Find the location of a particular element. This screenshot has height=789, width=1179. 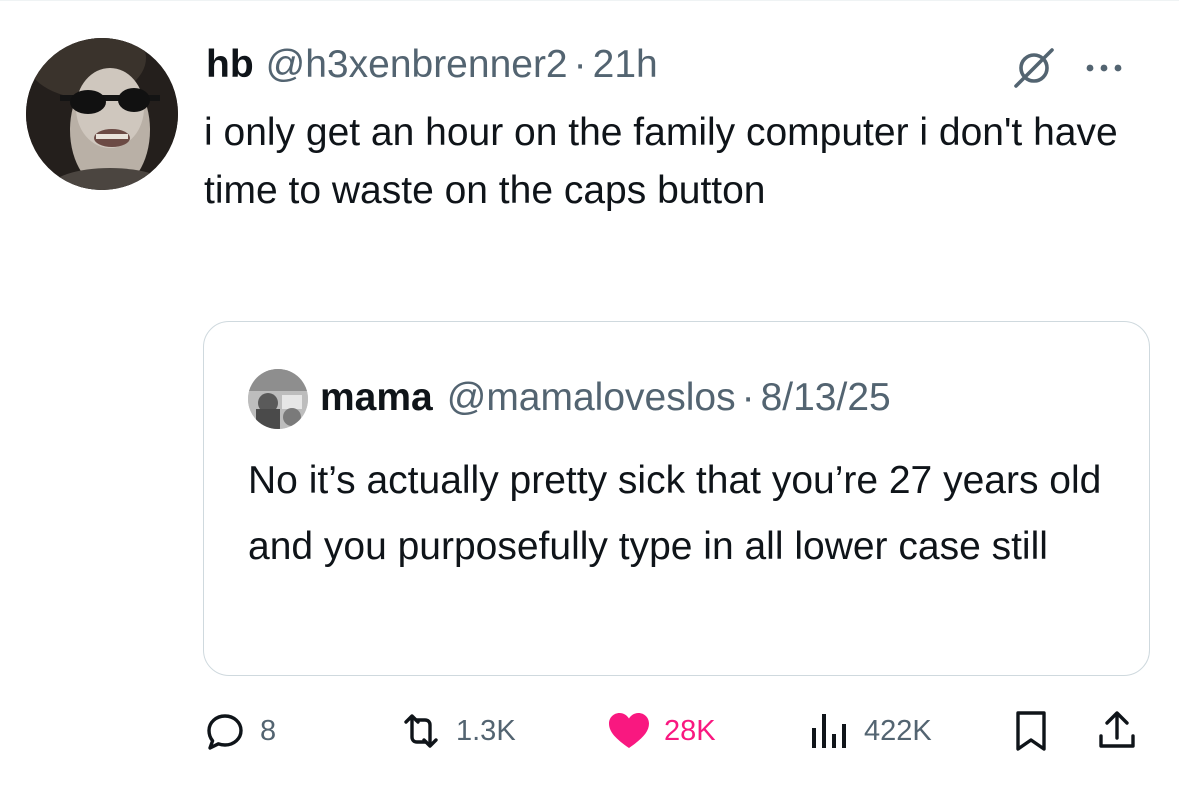

more-icon is located at coordinates (1104, 68).